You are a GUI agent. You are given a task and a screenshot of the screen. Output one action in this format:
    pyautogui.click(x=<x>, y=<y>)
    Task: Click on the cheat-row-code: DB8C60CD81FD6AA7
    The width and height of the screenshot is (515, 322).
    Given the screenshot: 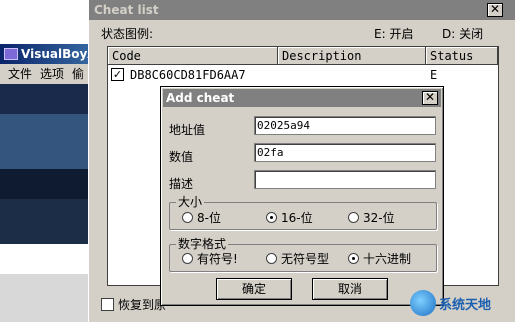 What is the action you would take?
    pyautogui.click(x=188, y=75)
    